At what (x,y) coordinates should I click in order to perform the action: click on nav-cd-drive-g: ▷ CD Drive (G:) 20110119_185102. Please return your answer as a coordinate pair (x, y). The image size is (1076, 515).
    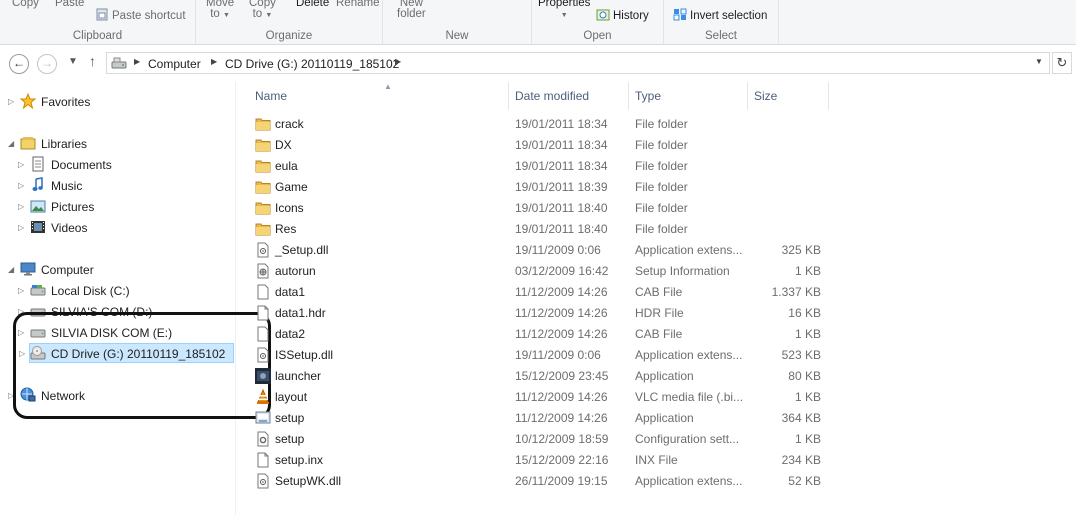
    Looking at the image, I should click on (126, 353).